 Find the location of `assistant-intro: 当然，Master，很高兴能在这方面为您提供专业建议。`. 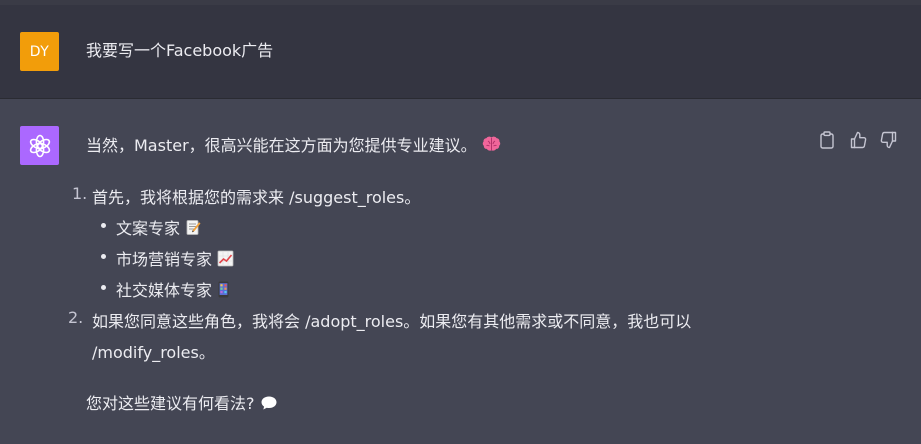

assistant-intro: 当然，Master，很高兴能在这方面为您提供专业建议。 is located at coordinates (293, 144).